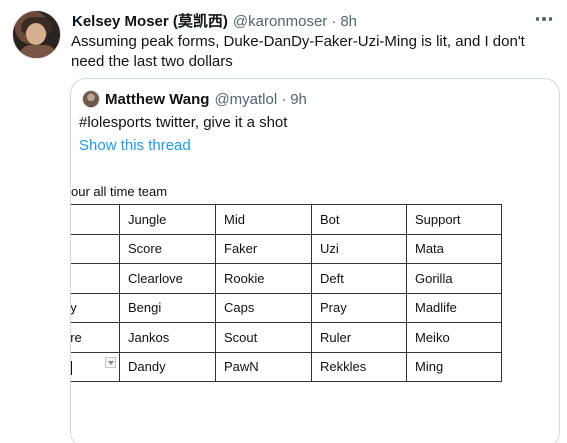 The height and width of the screenshot is (443, 567). I want to click on quoted-author-handle: @myatlol, so click(245, 99).